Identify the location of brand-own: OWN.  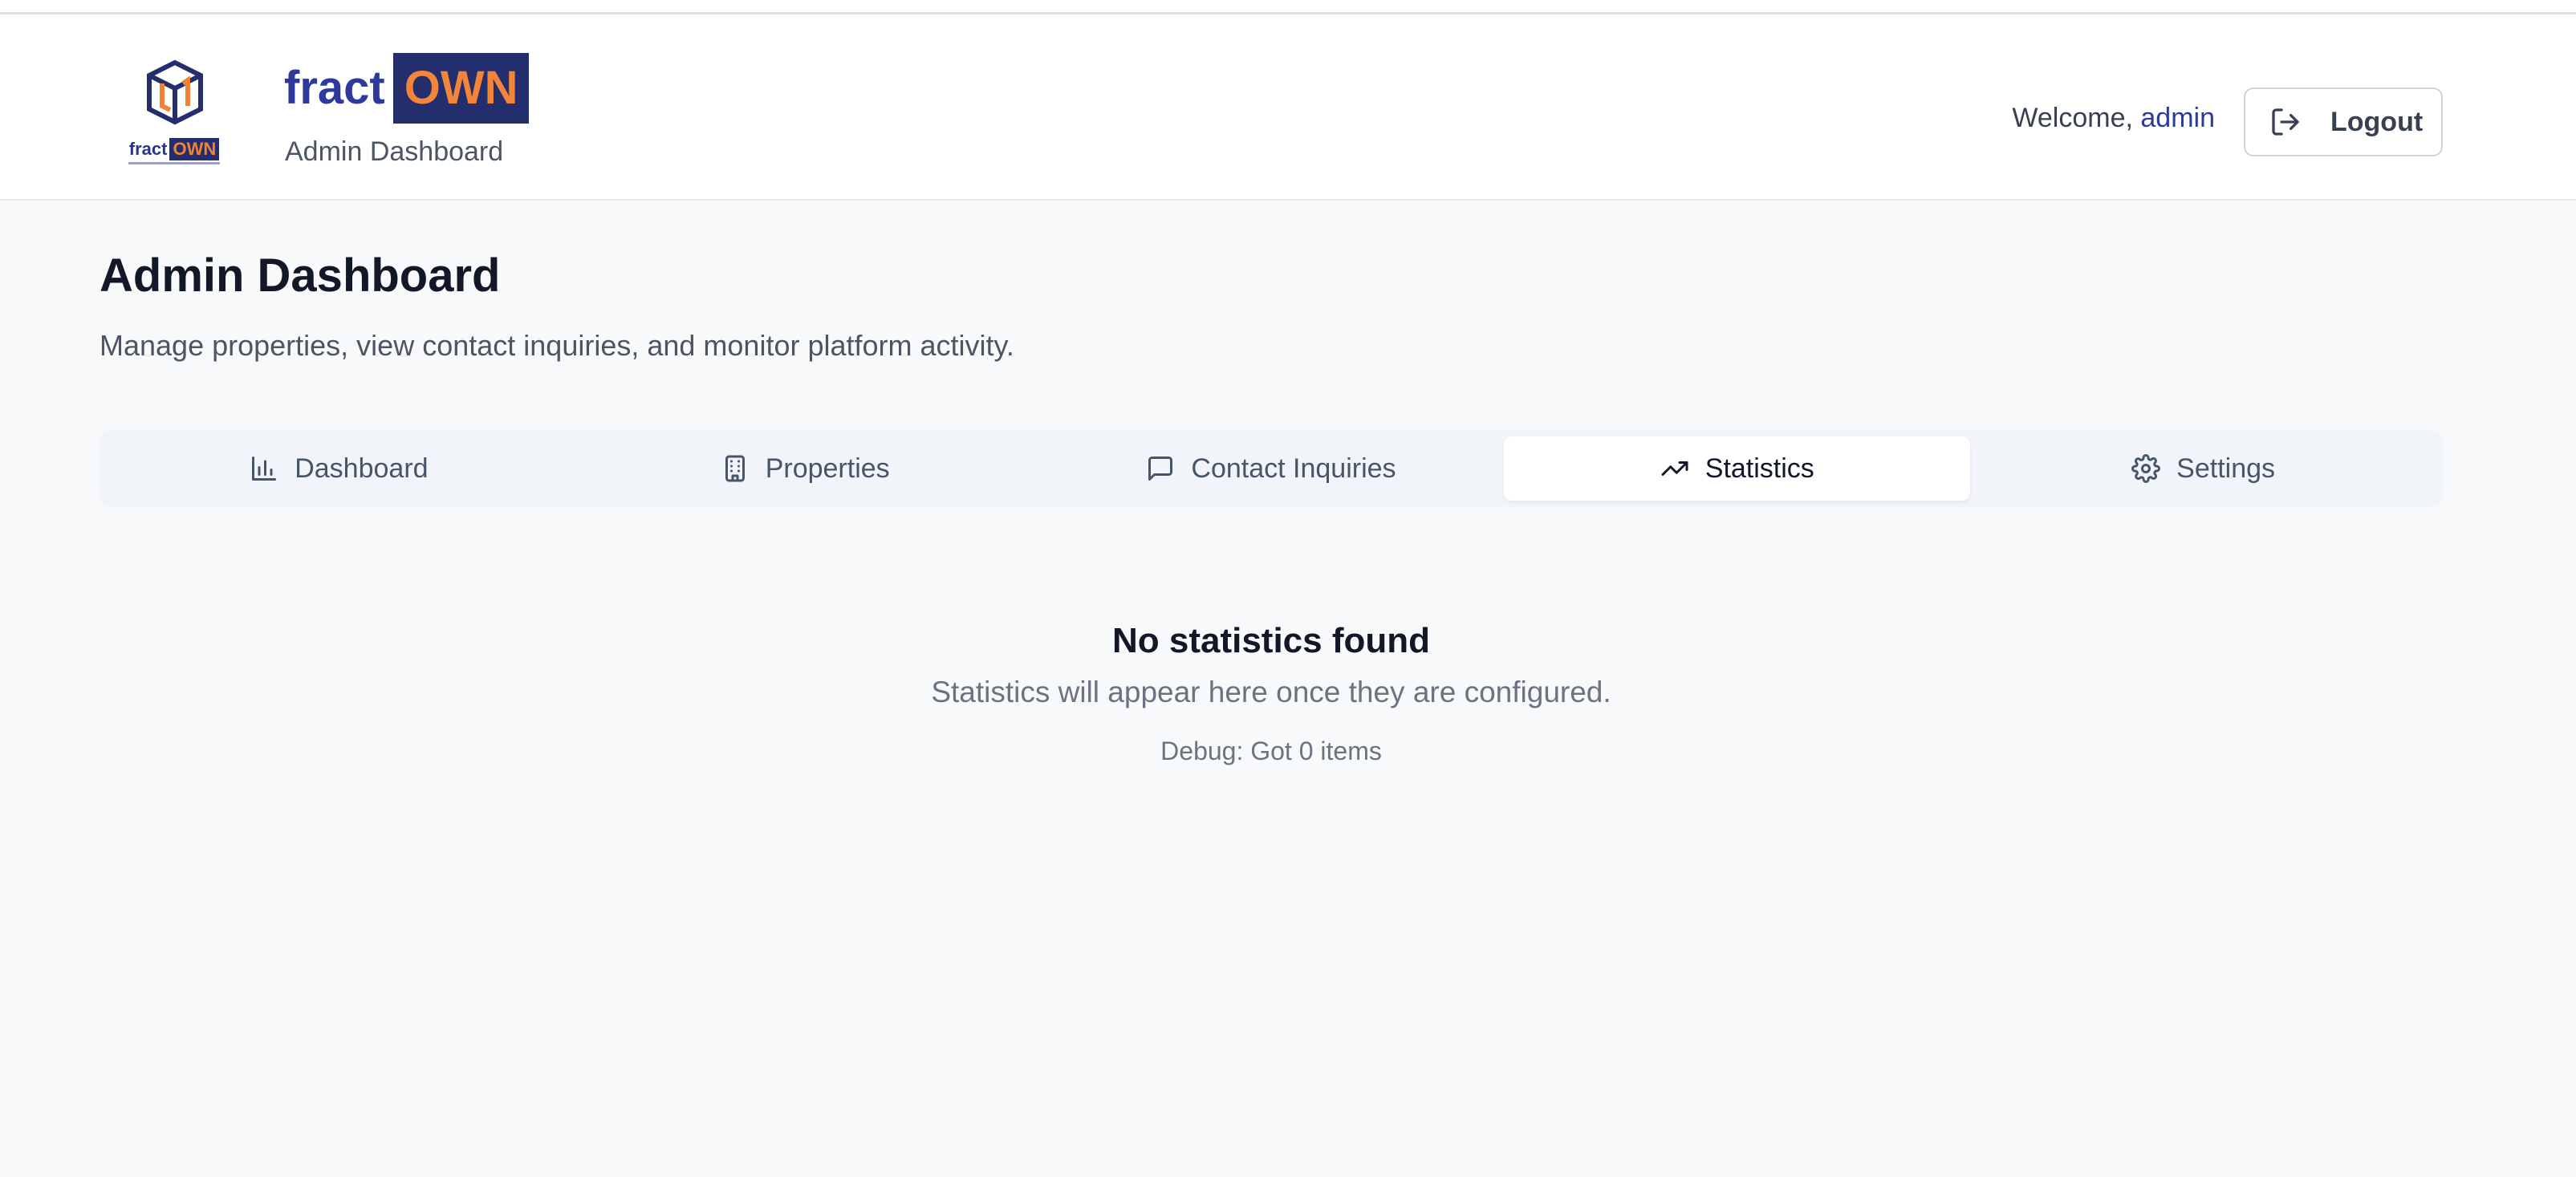
(461, 88).